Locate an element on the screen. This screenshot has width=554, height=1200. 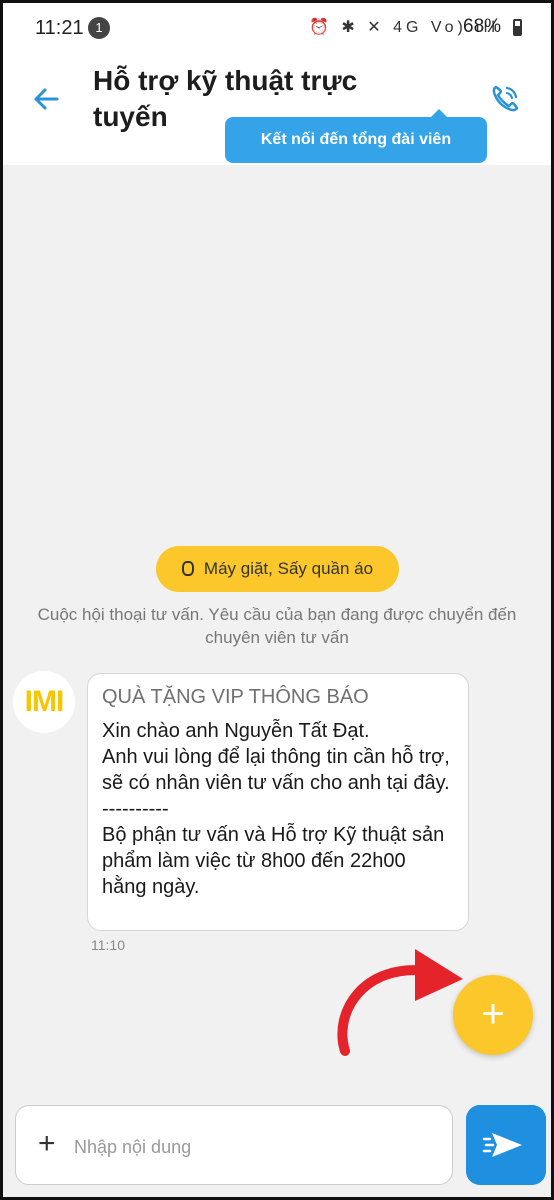
red-curved-arrow-annotation is located at coordinates (400, 1002).